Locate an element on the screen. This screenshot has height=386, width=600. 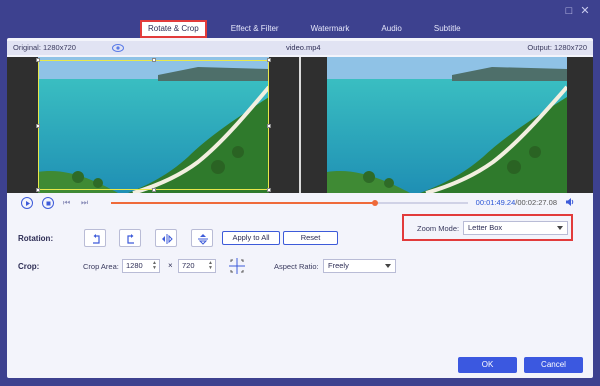
stop-button is located at coordinates (48, 203).